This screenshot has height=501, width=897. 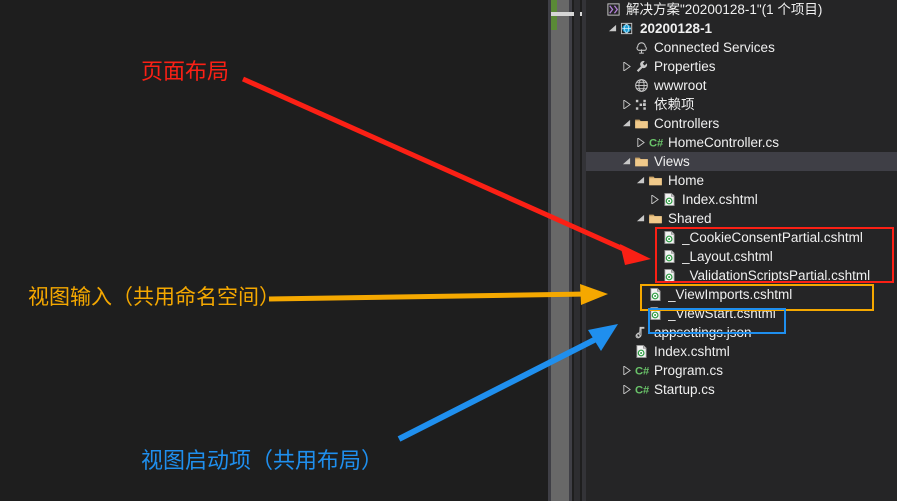 I want to click on tree-row: _CookieConsentPartial.cshtml, so click(x=741, y=237).